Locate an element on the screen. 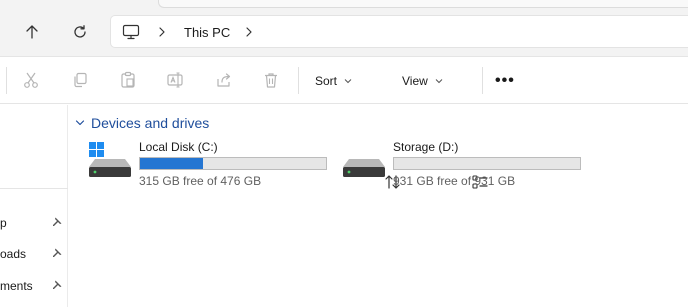 The width and height of the screenshot is (688, 307). scissors-icon is located at coordinates (31, 80).